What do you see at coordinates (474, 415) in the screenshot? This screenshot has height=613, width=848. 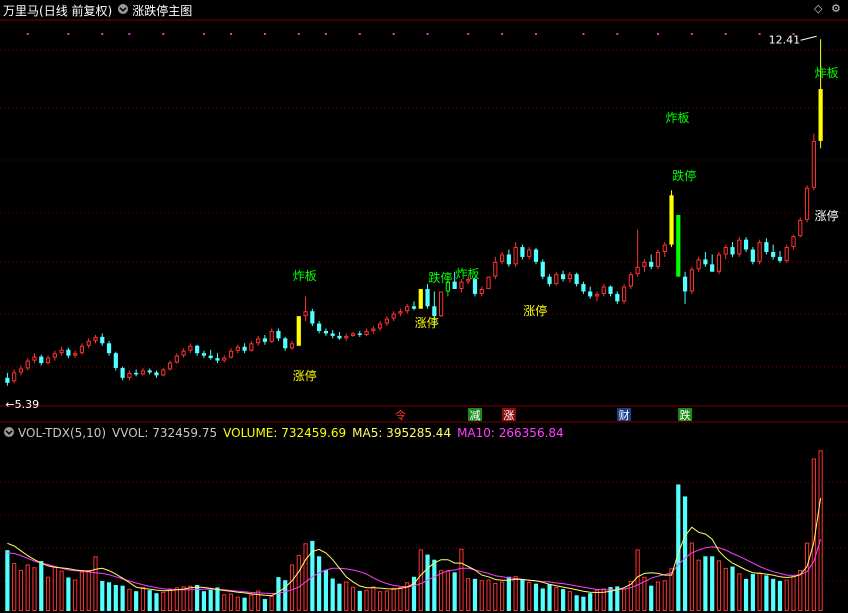 I see `event-marker-label: 减` at bounding box center [474, 415].